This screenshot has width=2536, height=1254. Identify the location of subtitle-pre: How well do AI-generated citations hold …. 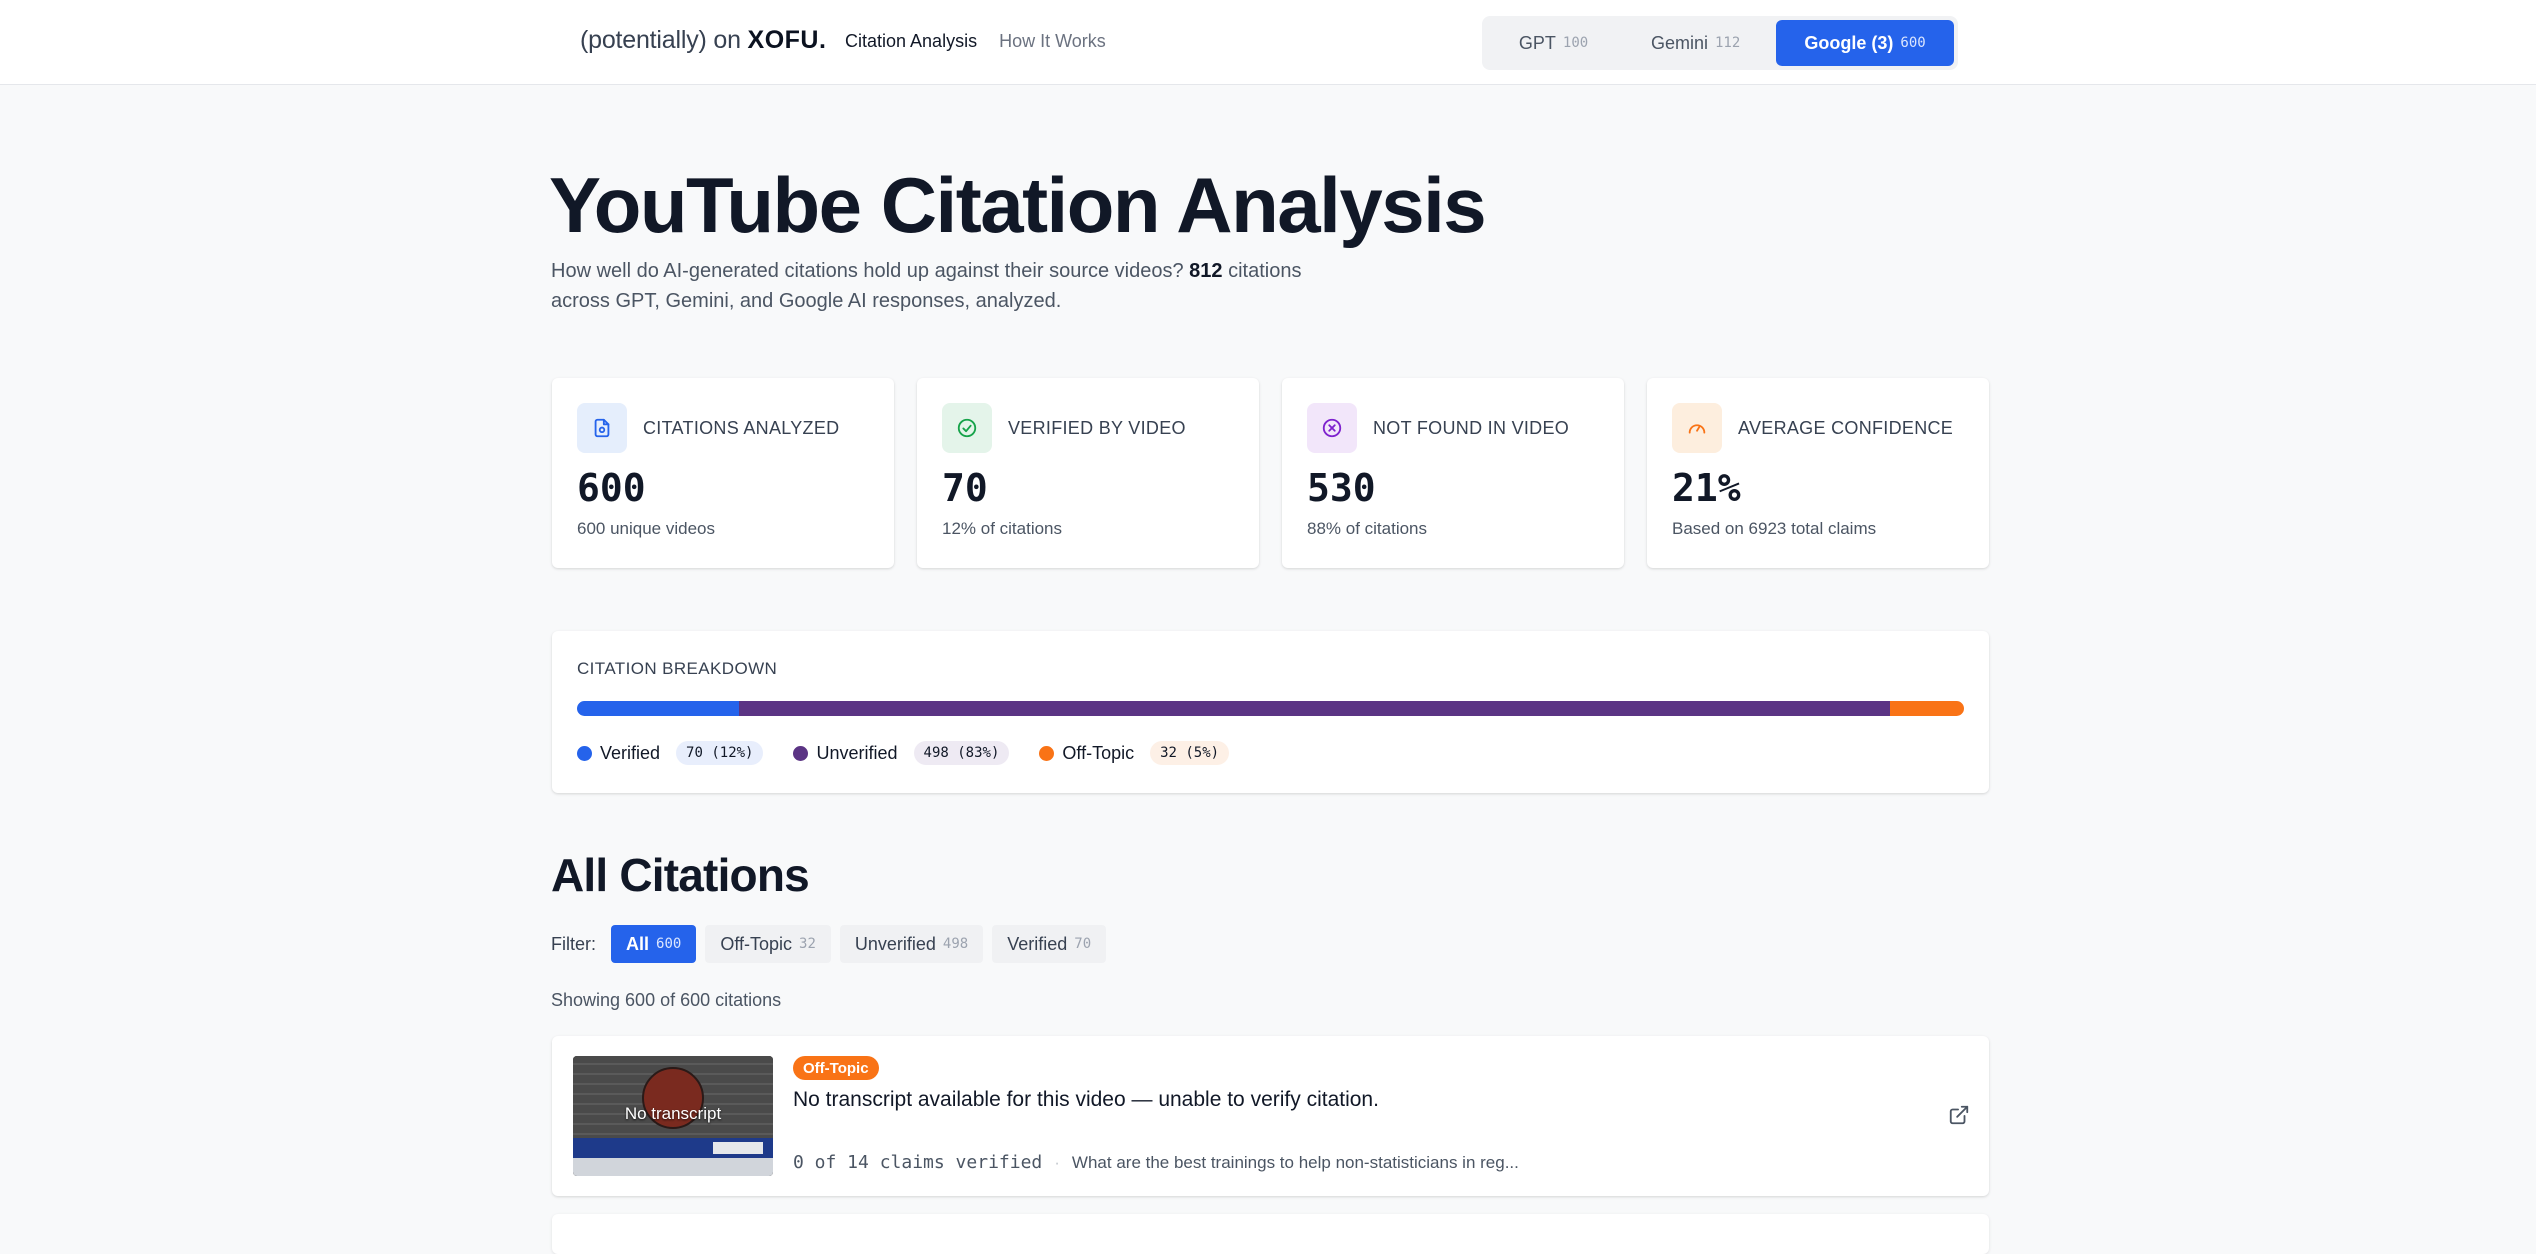
(867, 271).